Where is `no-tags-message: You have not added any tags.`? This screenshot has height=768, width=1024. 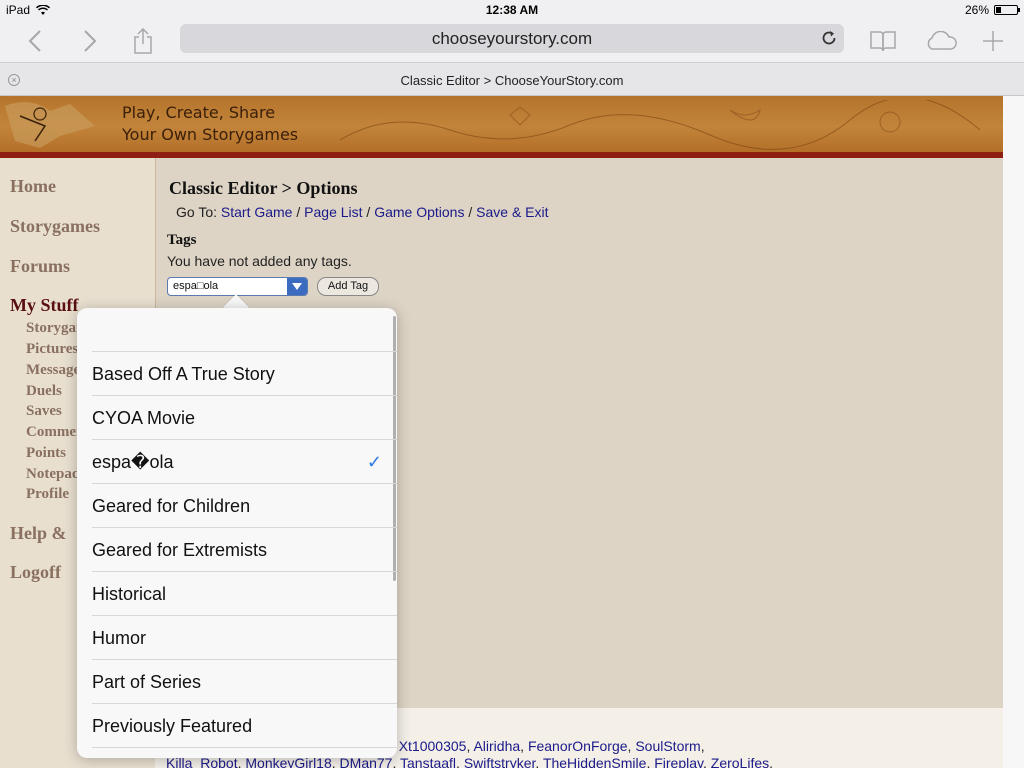
no-tags-message: You have not added any tags. is located at coordinates (259, 261).